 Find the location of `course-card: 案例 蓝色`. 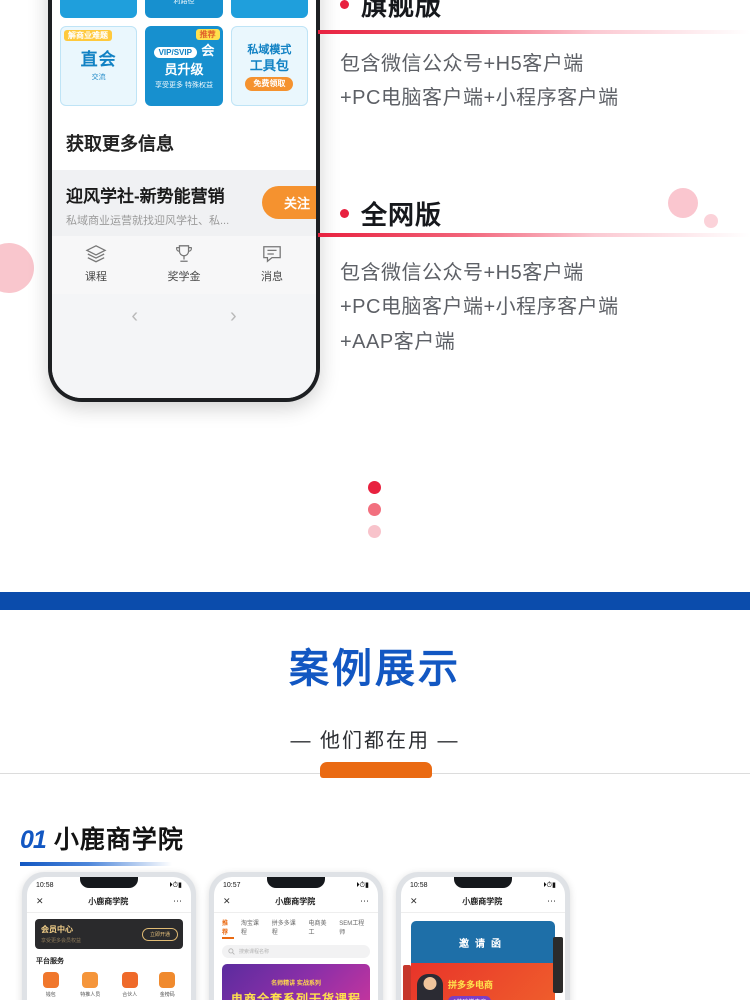

course-card: 案例 蓝色 is located at coordinates (269, 9).